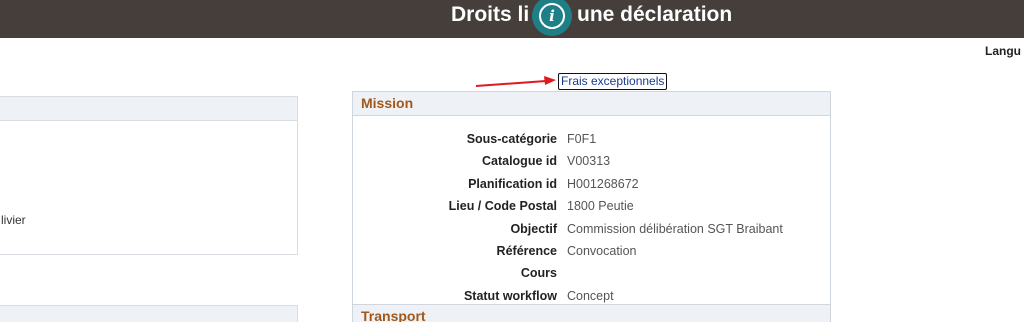 Image resolution: width=1024 pixels, height=322 pixels. I want to click on left-panel-text: livier, so click(13, 220).